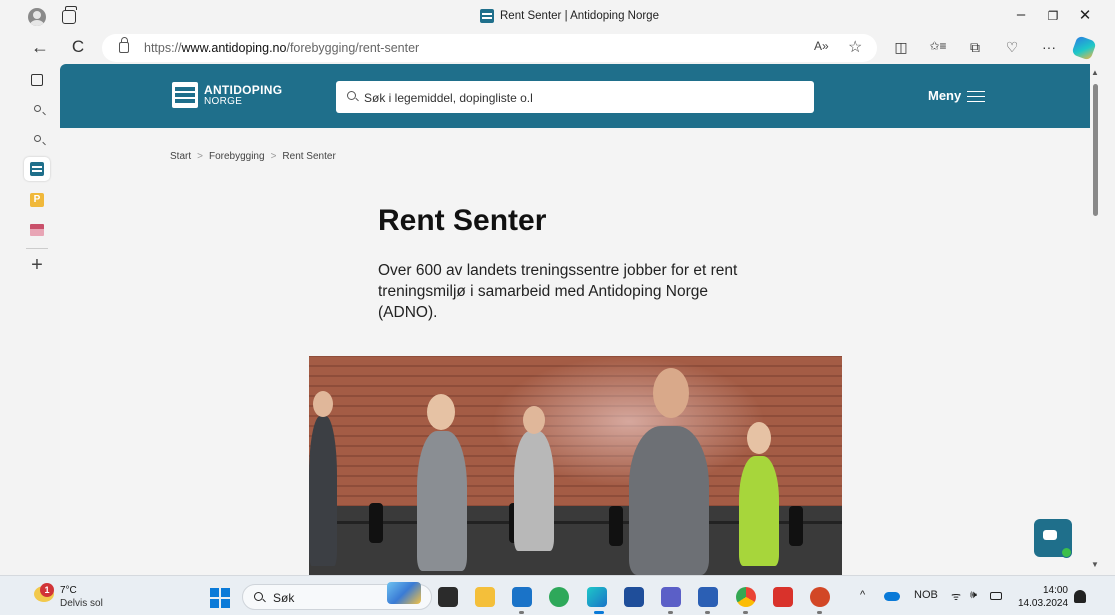 This screenshot has width=1115, height=615. What do you see at coordinates (404, 593) in the screenshot?
I see `search-highlight-icon` at bounding box center [404, 593].